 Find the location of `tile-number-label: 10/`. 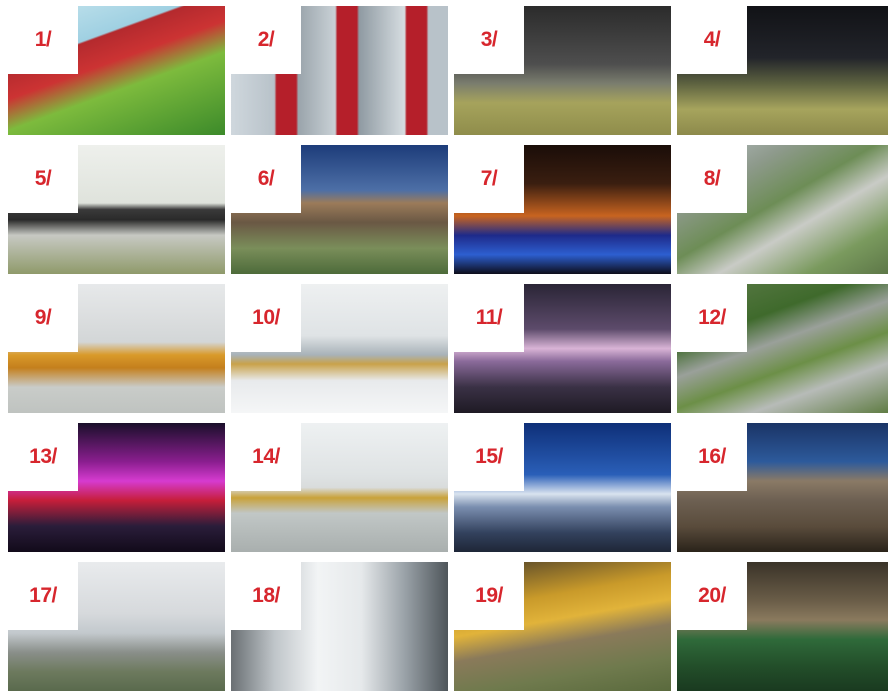

tile-number-label: 10/ is located at coordinates (266, 318).